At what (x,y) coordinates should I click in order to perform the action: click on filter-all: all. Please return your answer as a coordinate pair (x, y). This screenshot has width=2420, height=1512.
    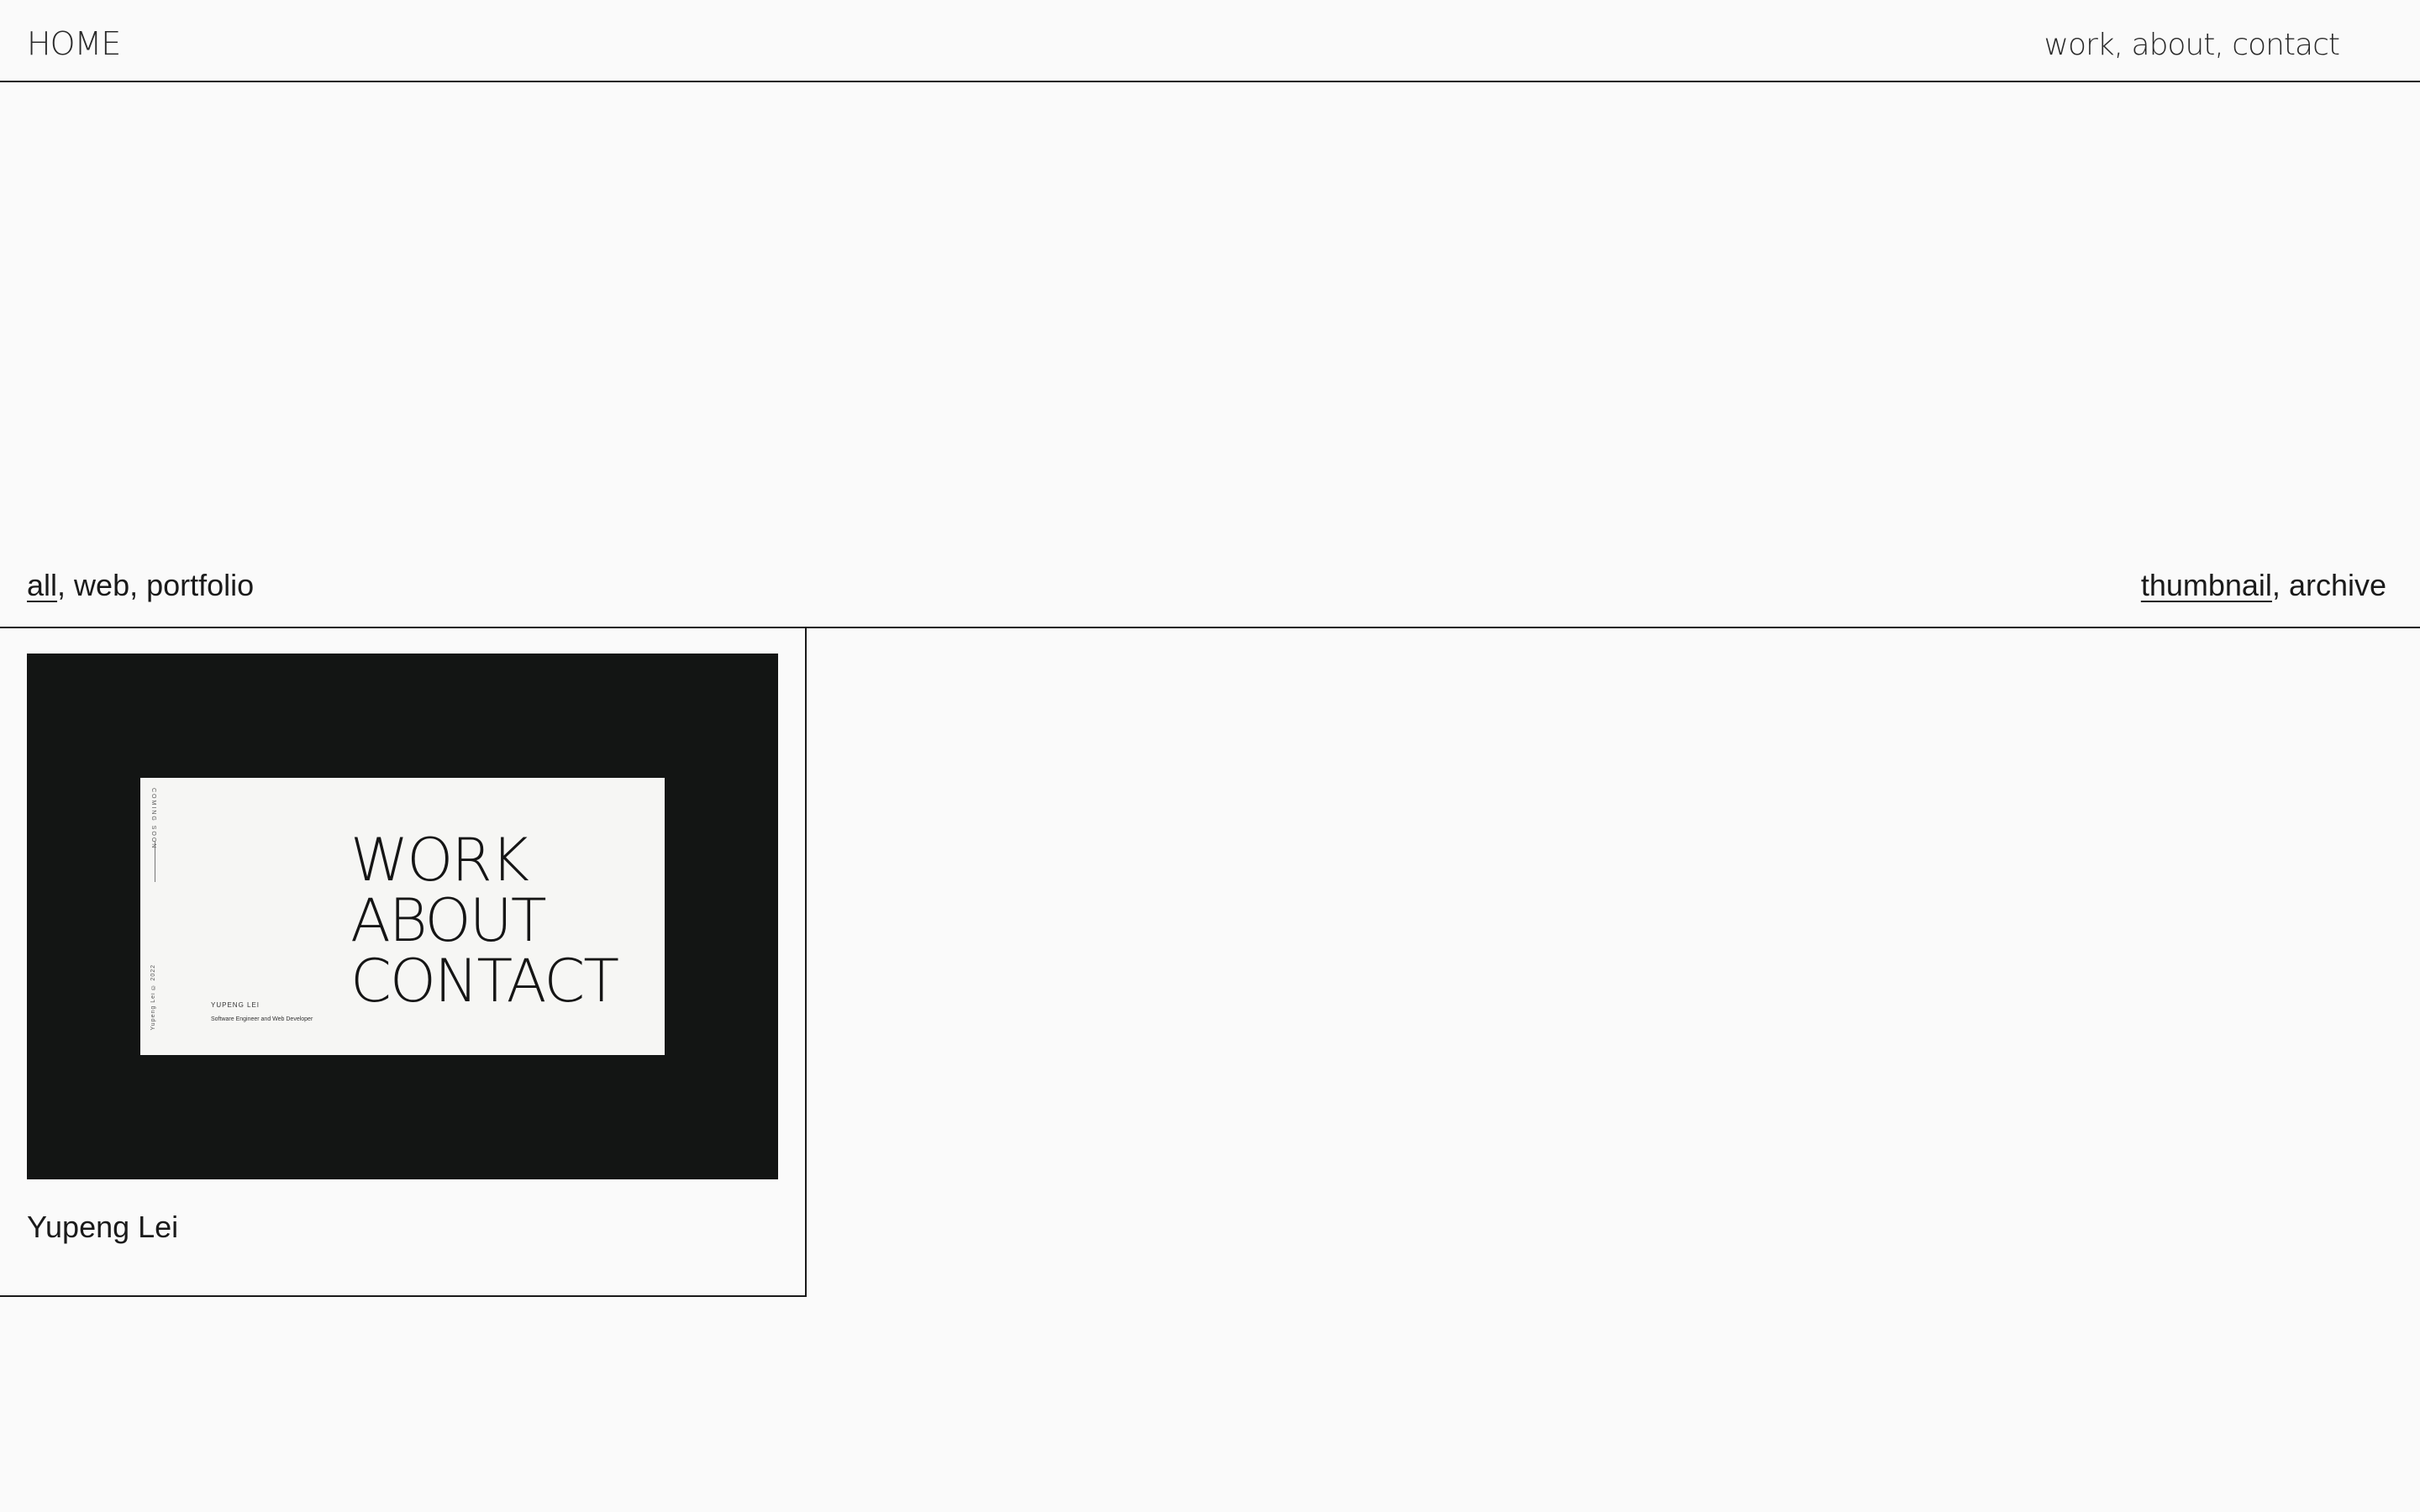
    Looking at the image, I should click on (42, 585).